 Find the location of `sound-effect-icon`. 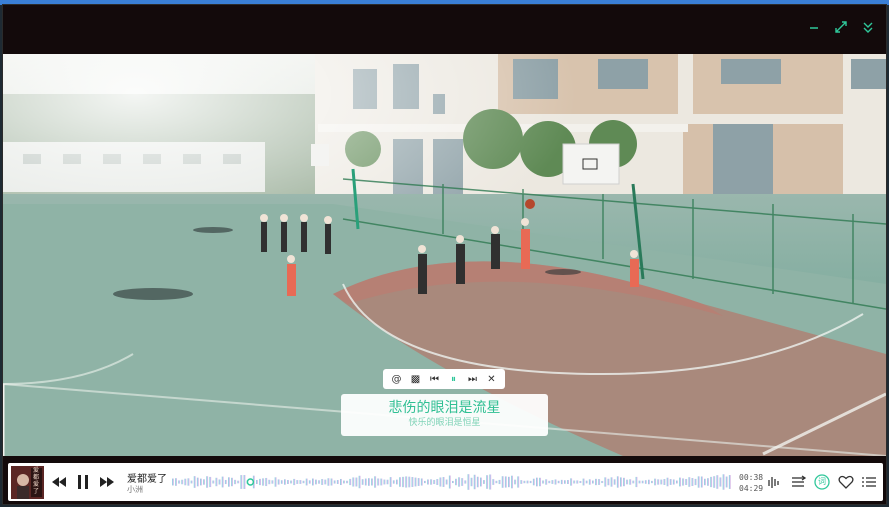

sound-effect-icon is located at coordinates (773, 482).